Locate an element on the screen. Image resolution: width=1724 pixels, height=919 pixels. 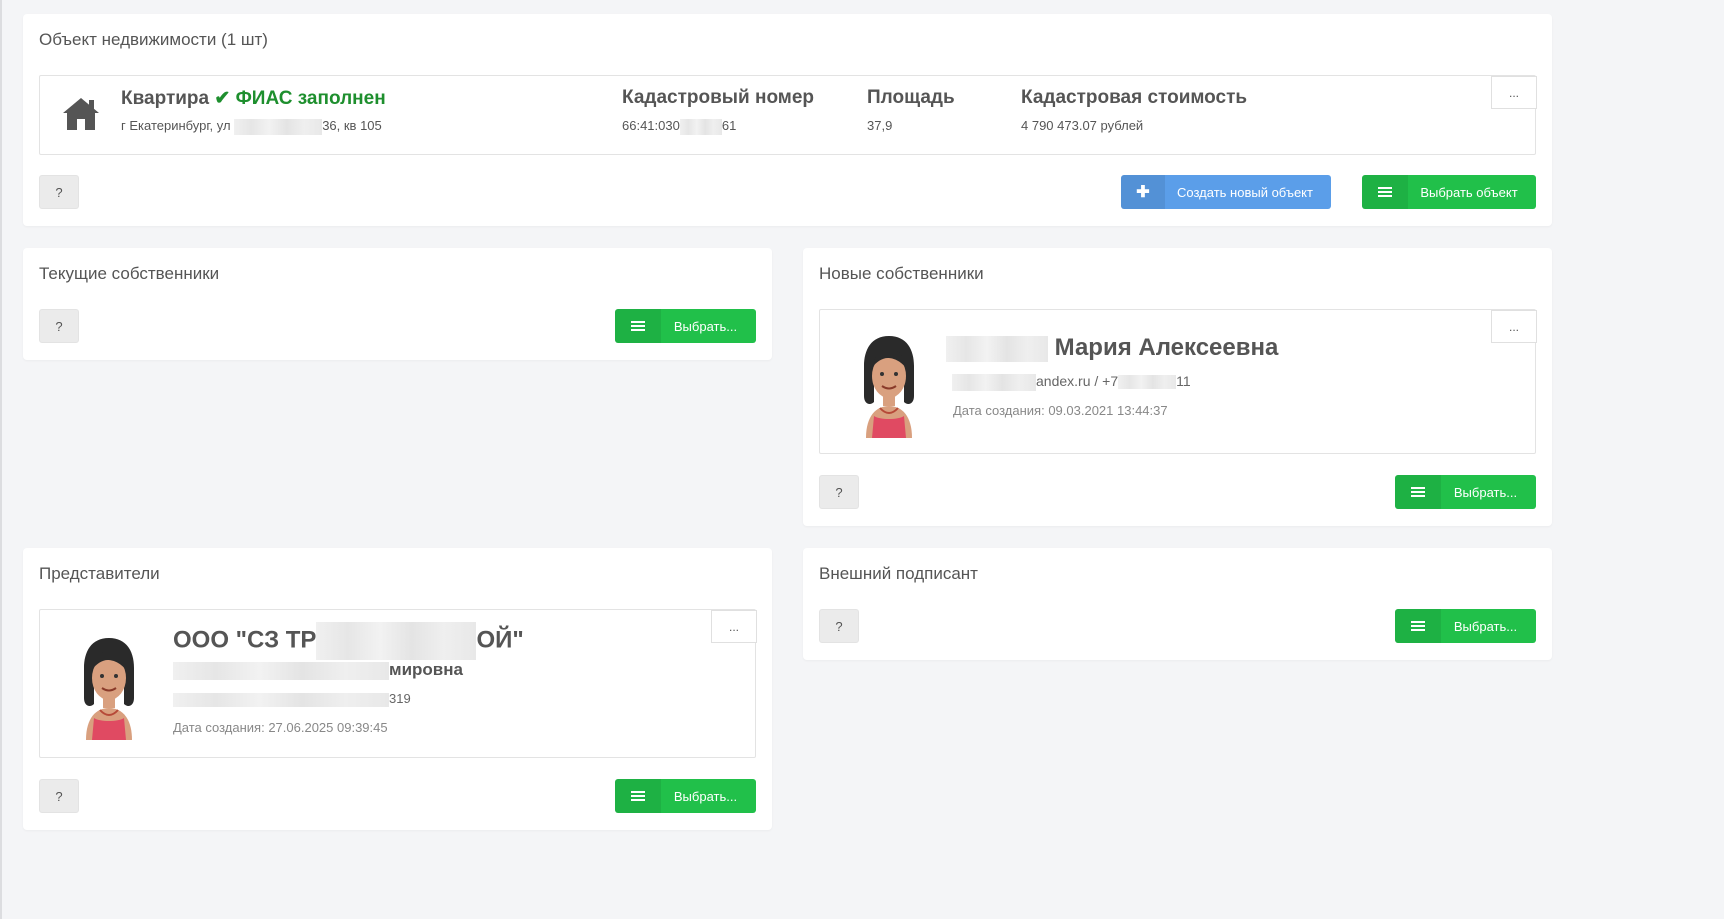
cadastral-label: Кадастровый номер is located at coordinates (718, 97).